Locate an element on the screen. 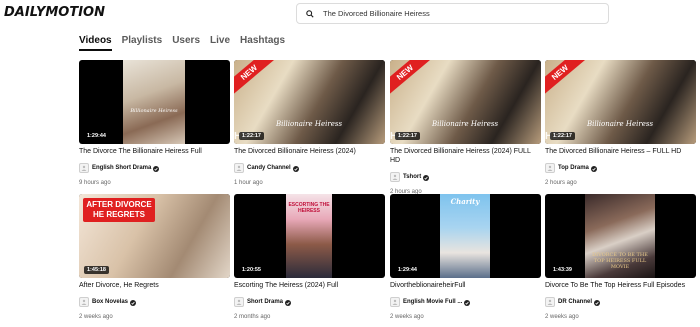  poster-image: DIVORCE TO BE THE TOP HEIRESS FULL MOVIE is located at coordinates (620, 236).